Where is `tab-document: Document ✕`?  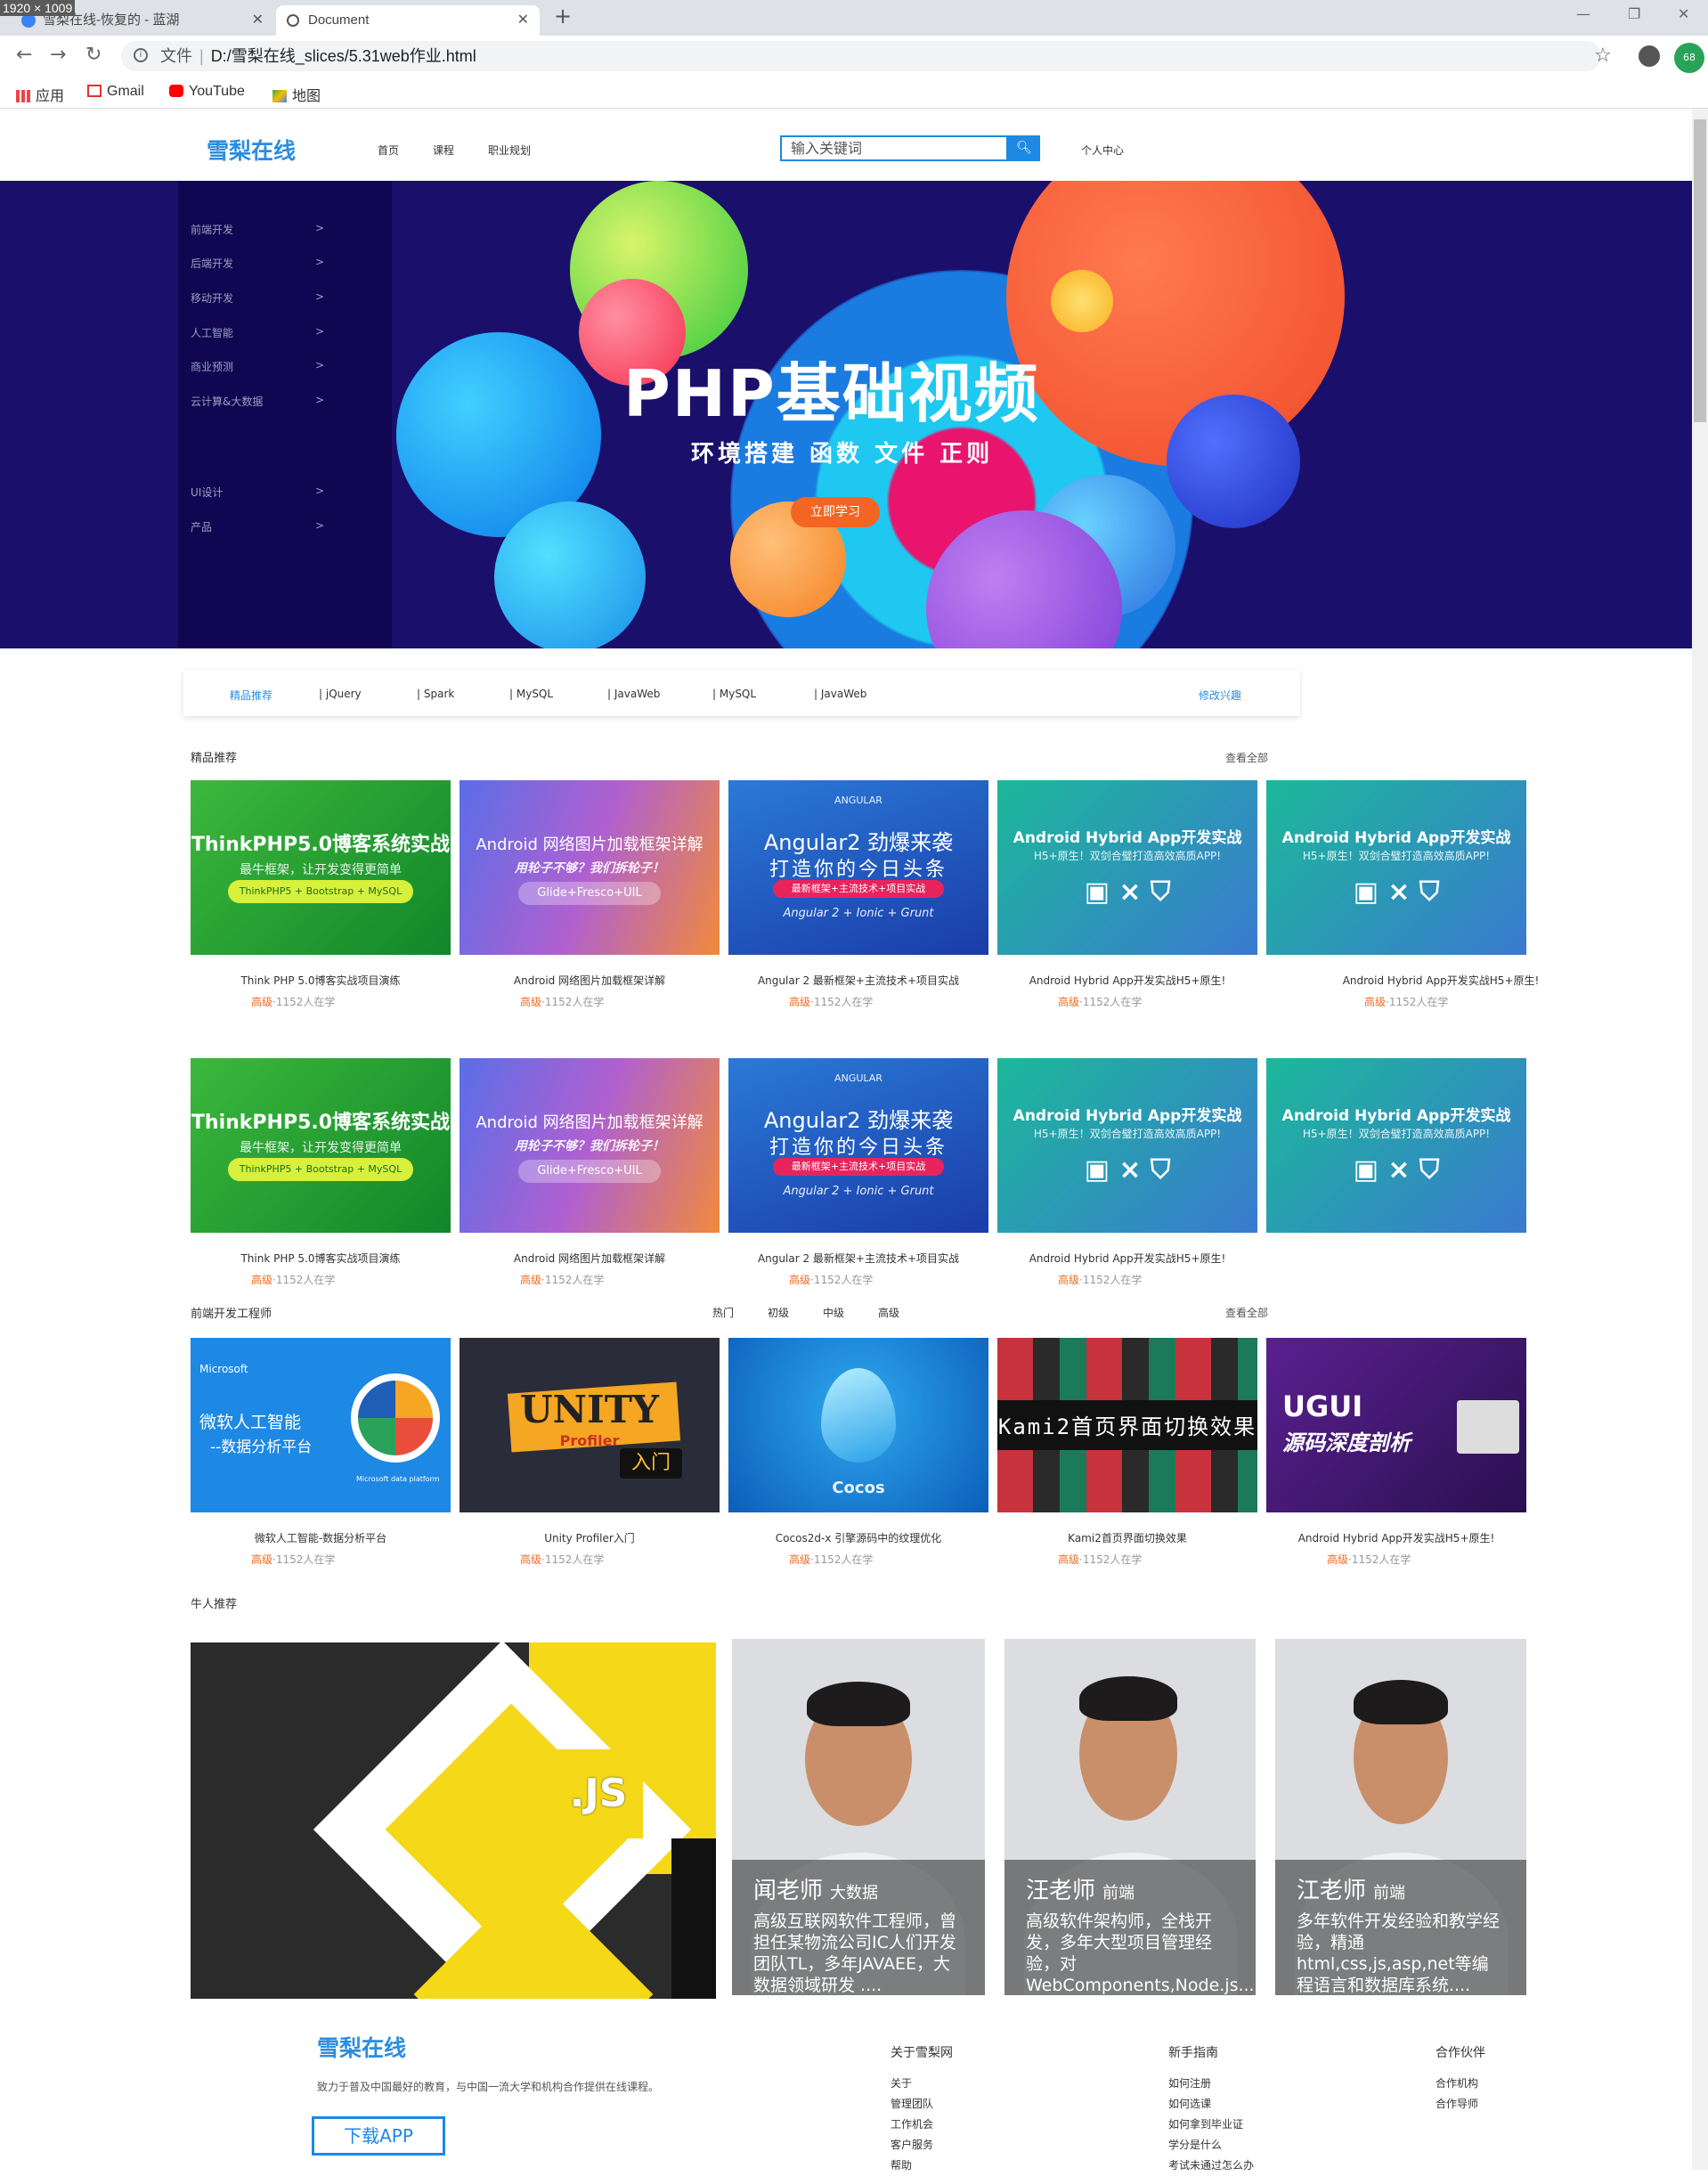 tab-document: Document ✕ is located at coordinates (408, 20).